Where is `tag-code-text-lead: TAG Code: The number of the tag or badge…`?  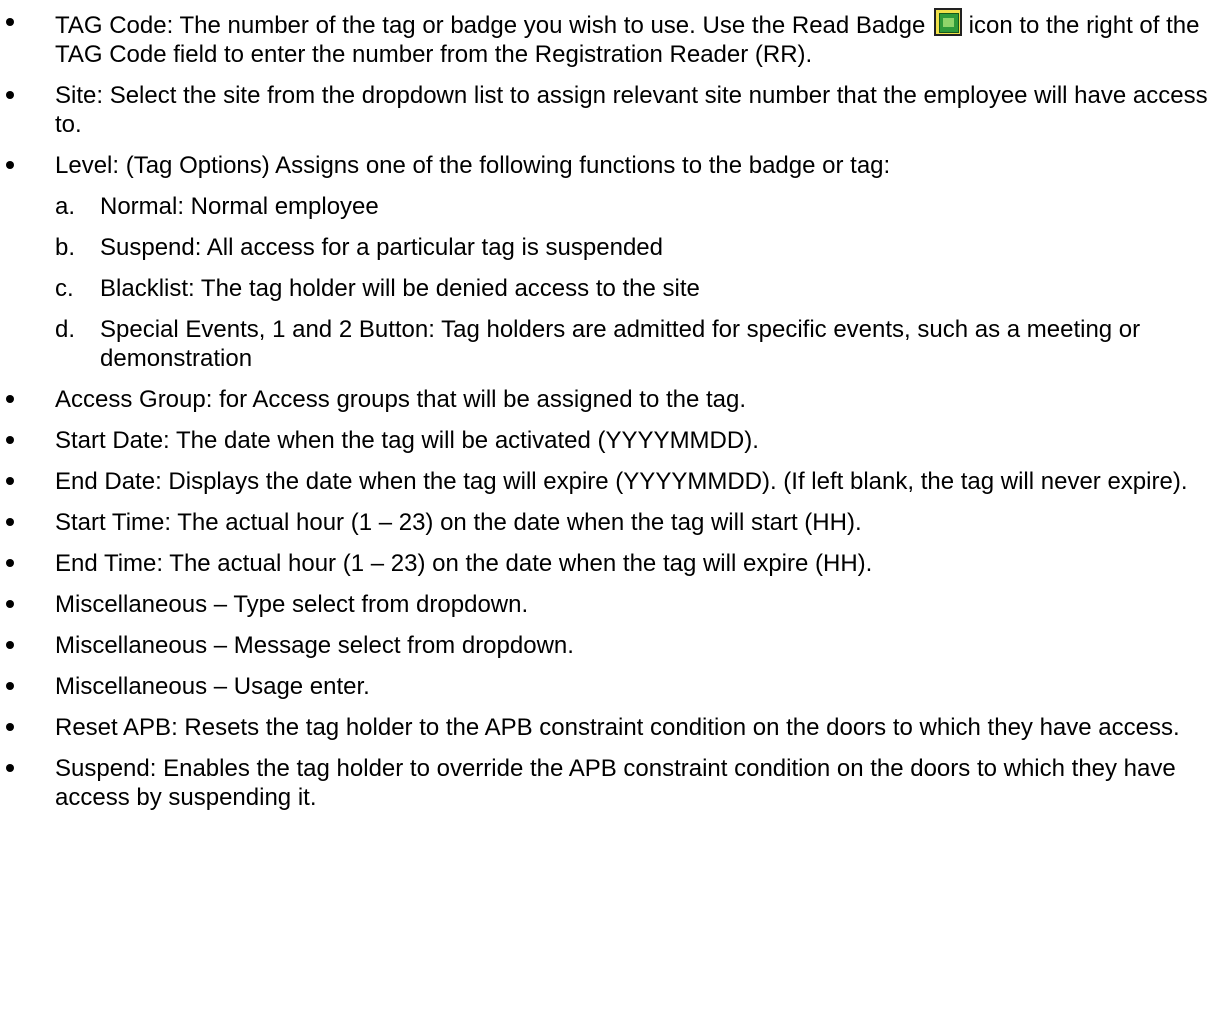
tag-code-text-lead: TAG Code: The number of the tag or badge… is located at coordinates (493, 25).